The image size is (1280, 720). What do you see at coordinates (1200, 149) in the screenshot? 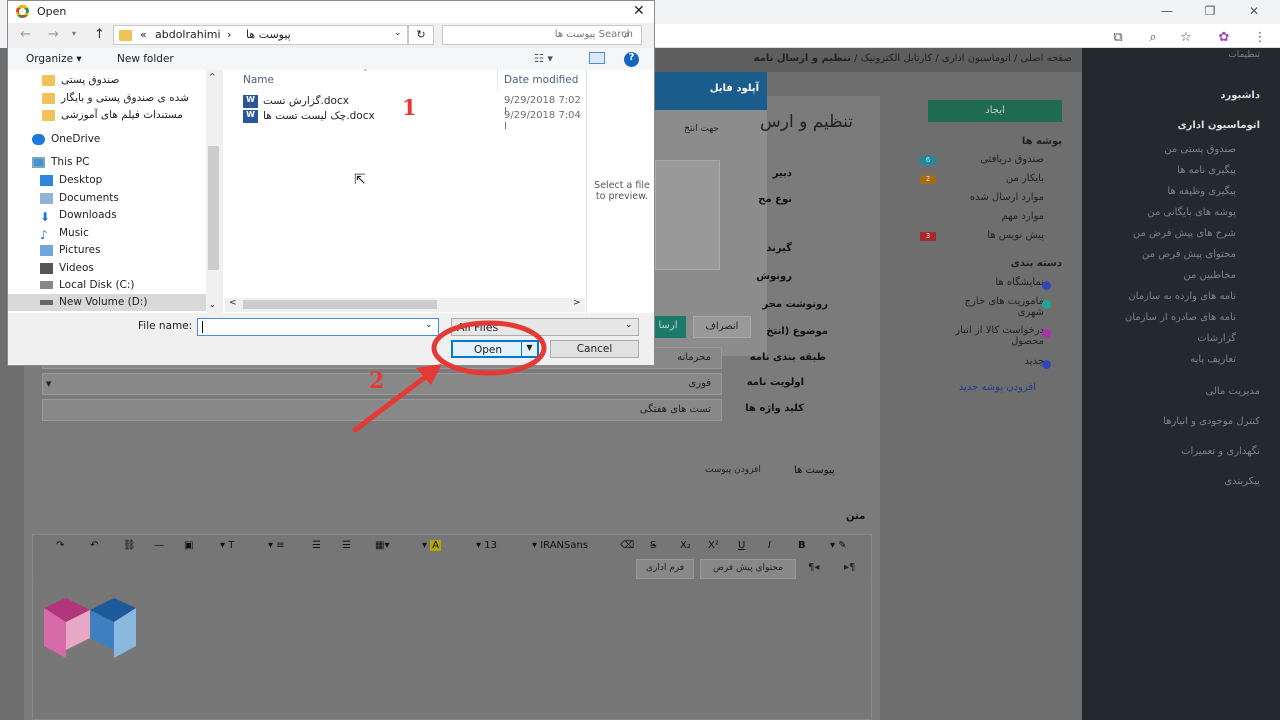
I see `sidebar-item-mailbox: صندوق پستی من` at bounding box center [1200, 149].